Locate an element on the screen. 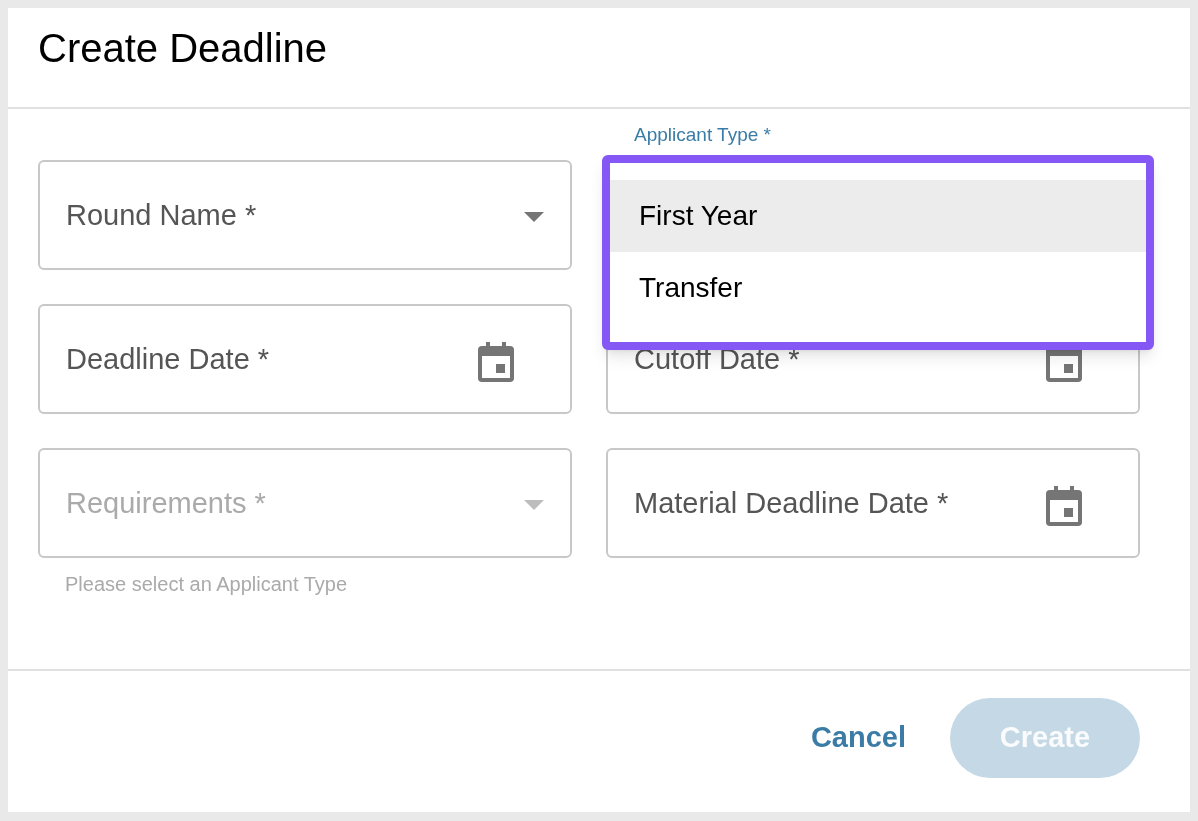 This screenshot has height=821, width=1198. date-field: Deadline Date * is located at coordinates (305, 359).